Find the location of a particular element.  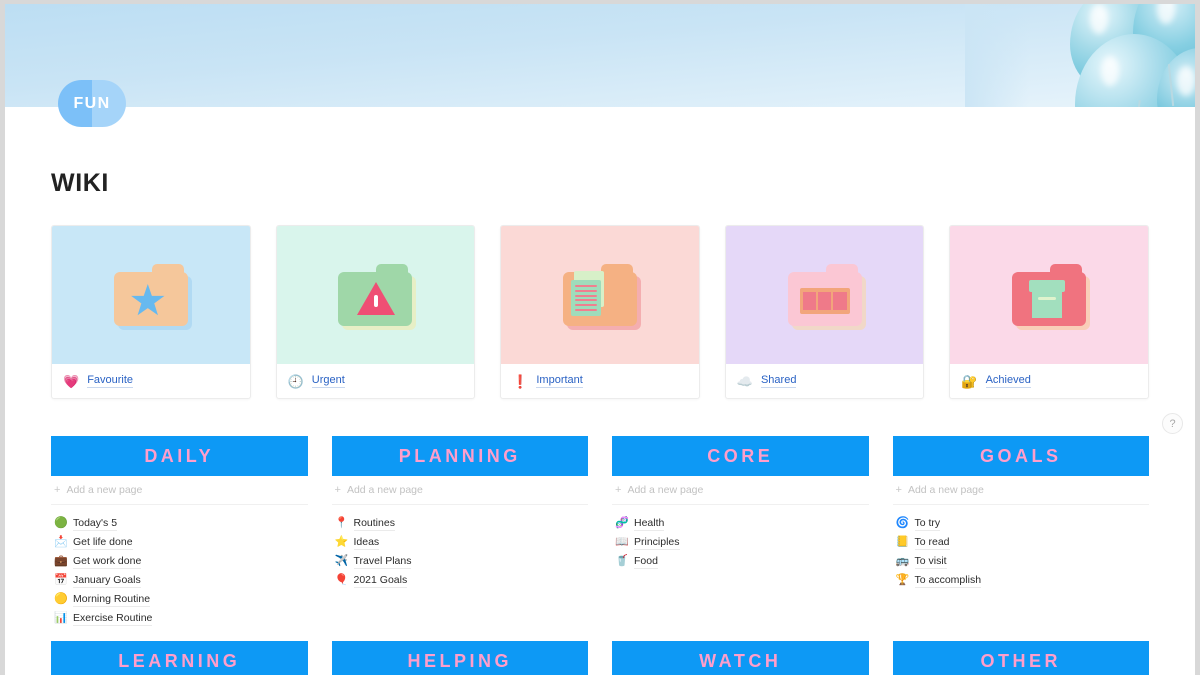

card-title: Achieved is located at coordinates (1008, 381).